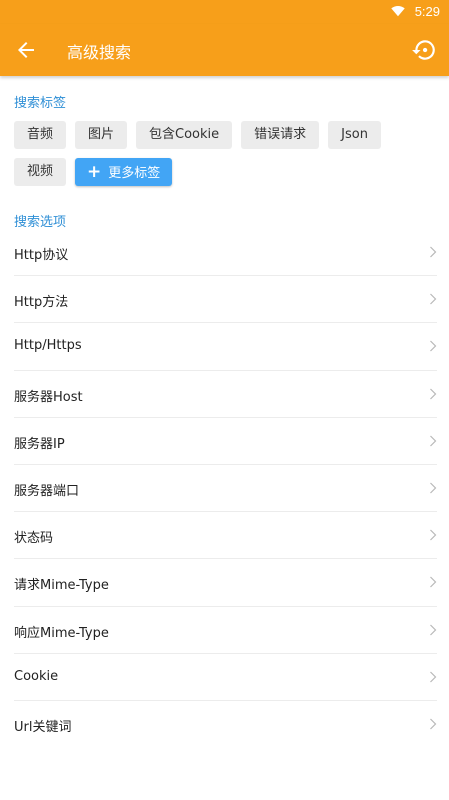 This screenshot has height=800, width=449. I want to click on option-label: Http协议, so click(41, 255).